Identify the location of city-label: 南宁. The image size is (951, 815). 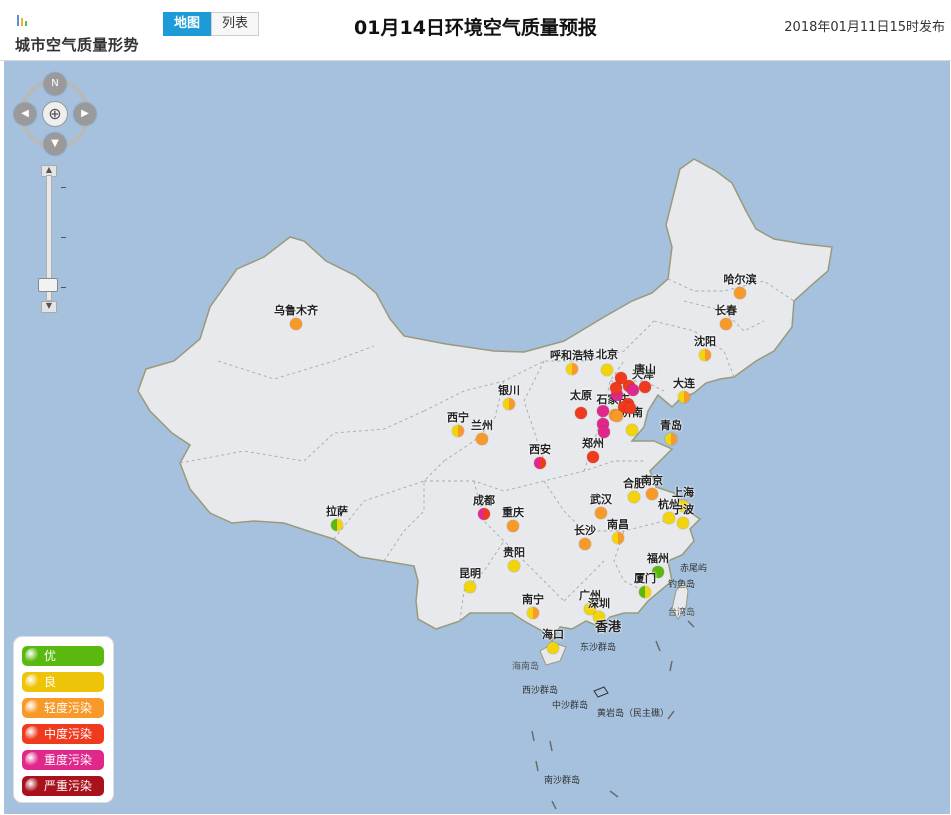
(533, 599).